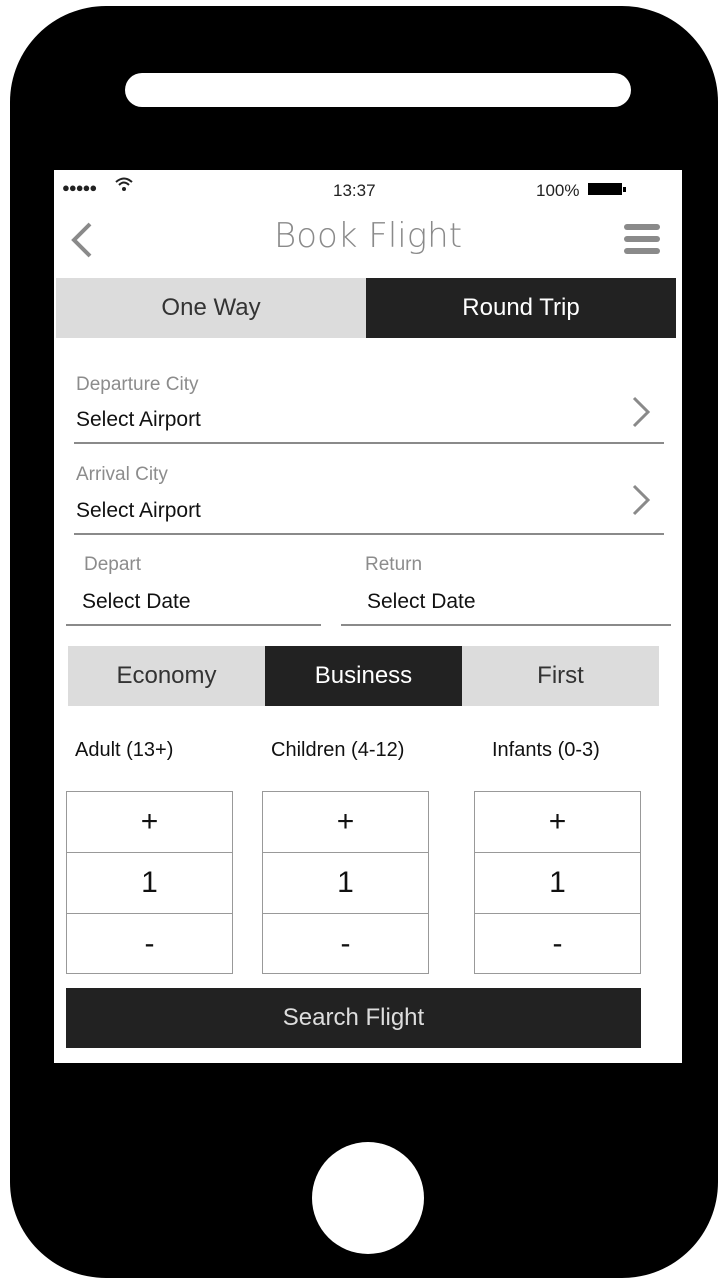 The height and width of the screenshot is (1281, 721). Describe the element at coordinates (605, 189) in the screenshot. I see `battery-icon` at that location.